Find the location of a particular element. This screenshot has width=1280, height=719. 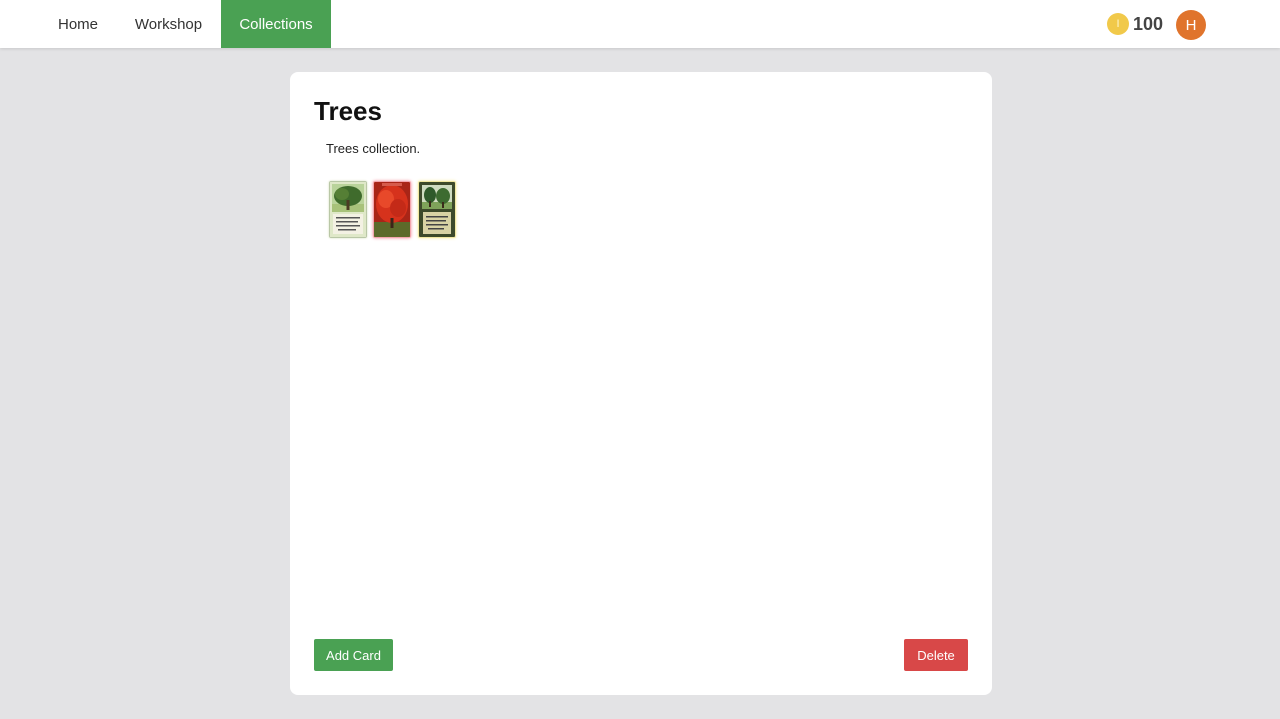

collection-description: Trees collection. is located at coordinates (373, 148).